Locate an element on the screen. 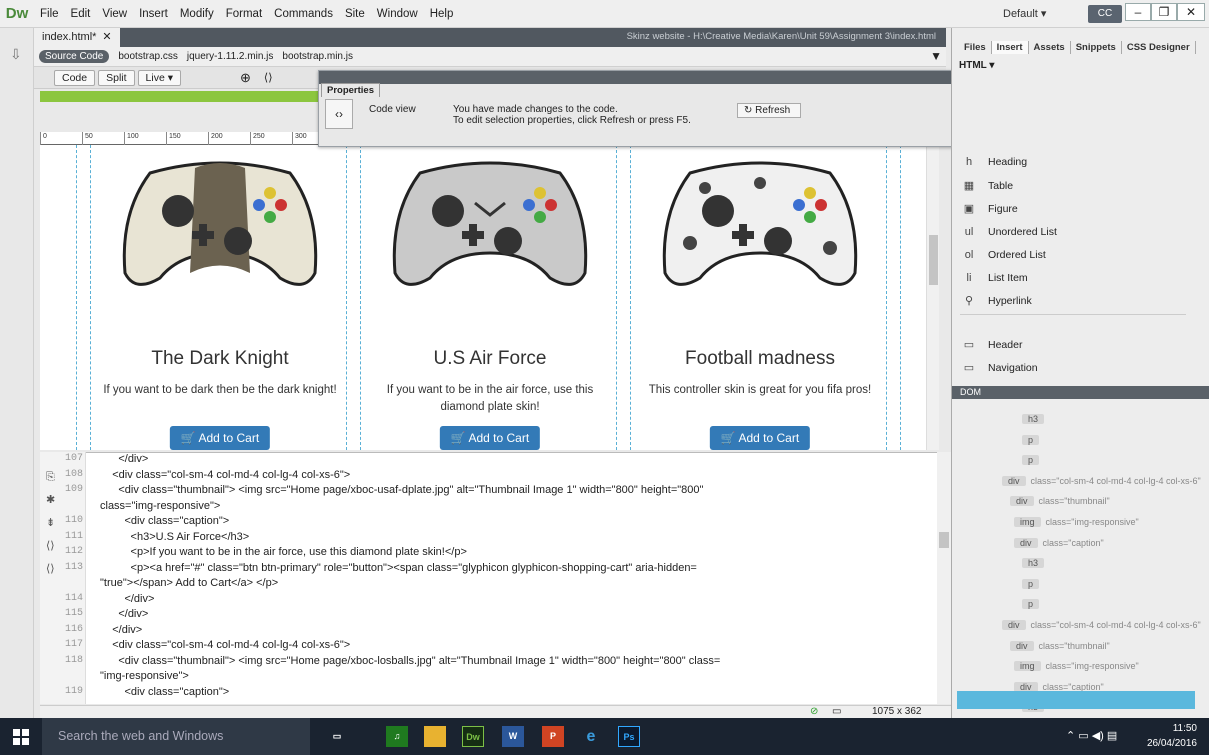 This screenshot has height=755, width=1209. menu-help: Help is located at coordinates (442, 14).